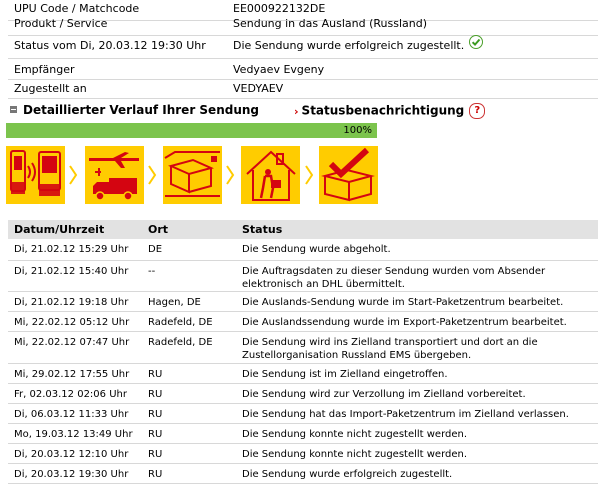  What do you see at coordinates (383, 110) in the screenshot?
I see `notify-title: Statusbenachrichtigung` at bounding box center [383, 110].